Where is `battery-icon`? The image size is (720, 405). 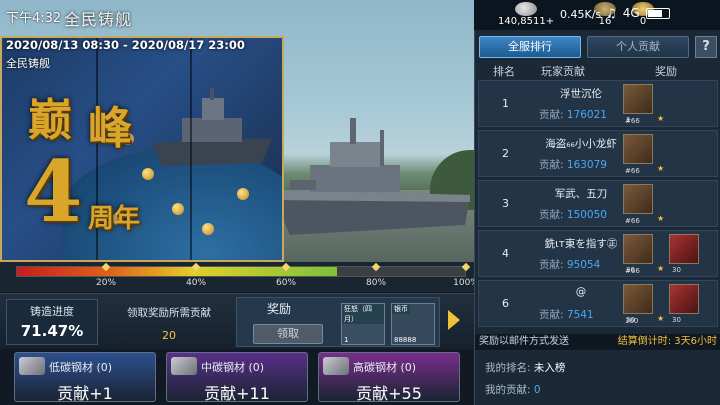 battery-icon is located at coordinates (657, 13).